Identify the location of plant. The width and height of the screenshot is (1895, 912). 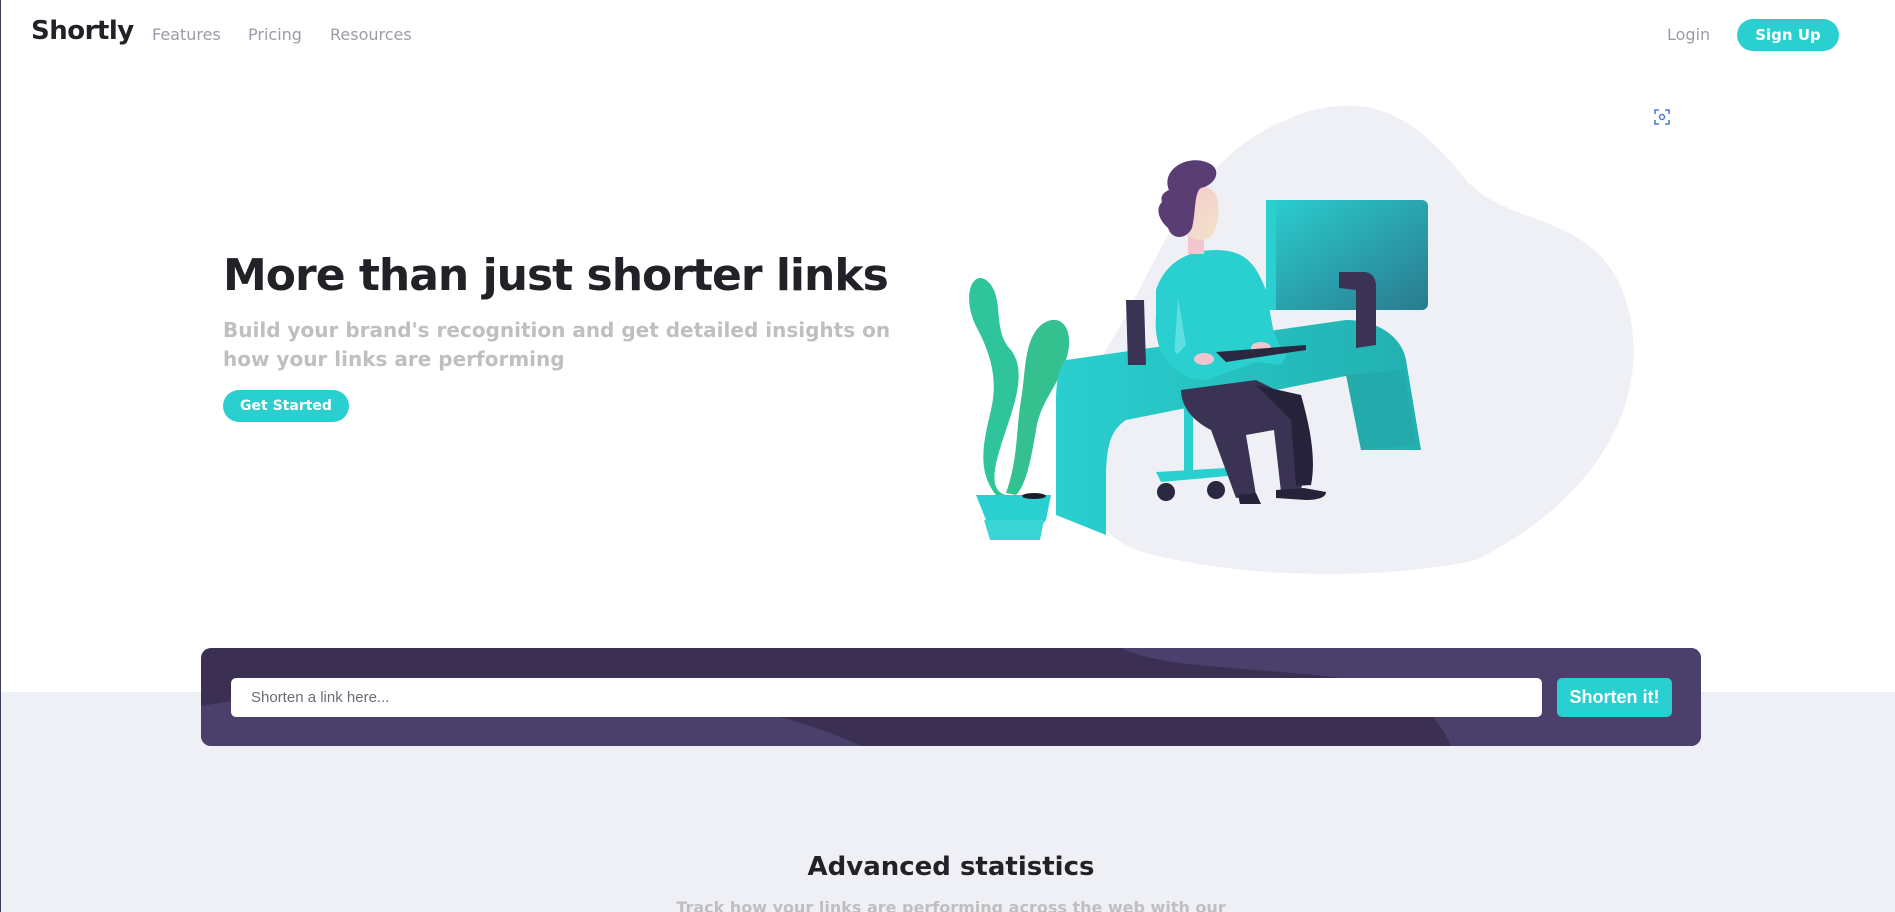
(1019, 409).